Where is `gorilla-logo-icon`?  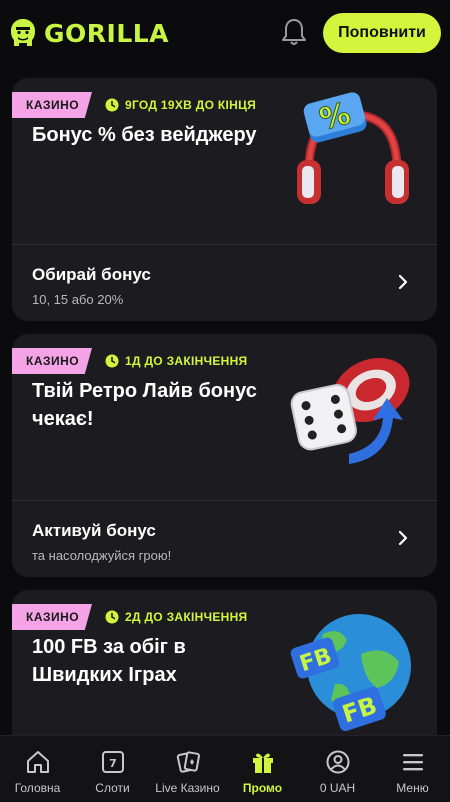
gorilla-logo-icon is located at coordinates (23, 32).